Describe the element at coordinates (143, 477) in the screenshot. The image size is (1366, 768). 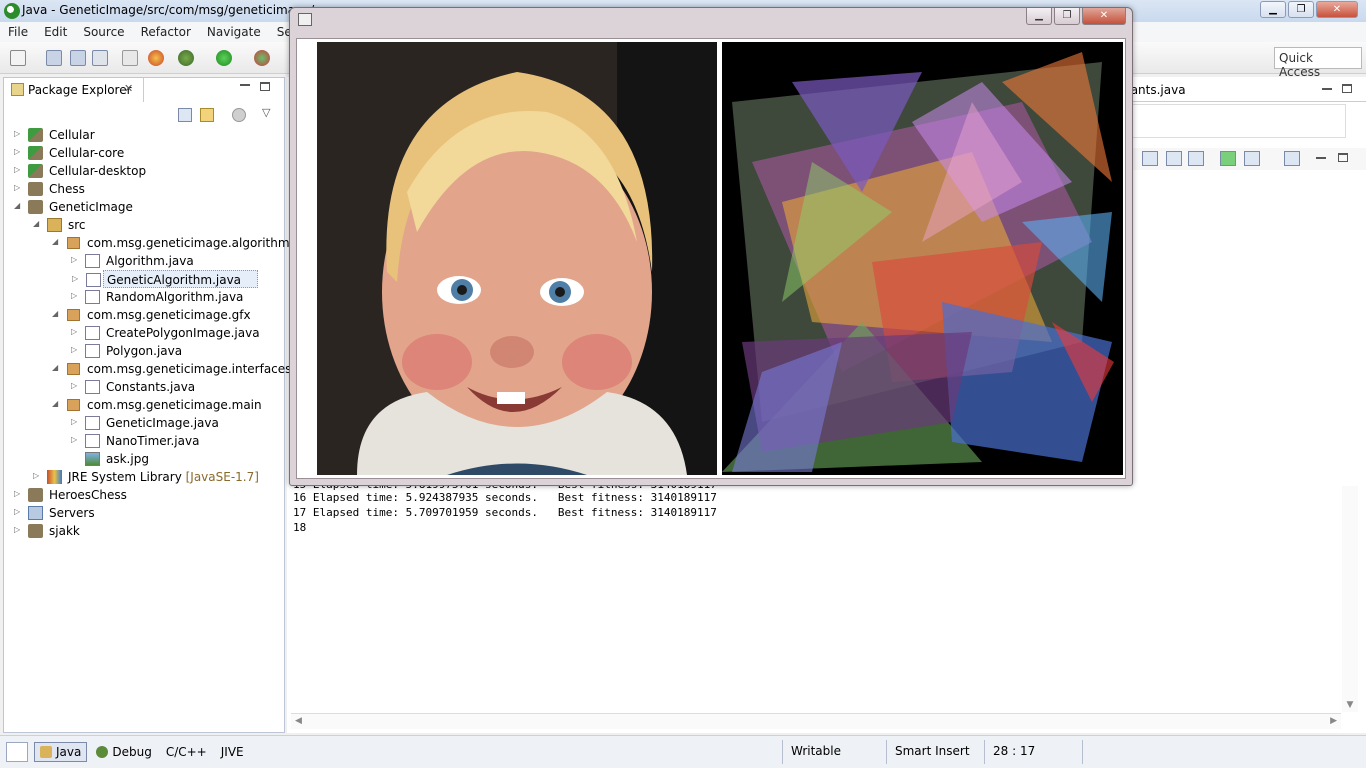
I see `tree-item: ▷ JRE System Library [JavaSE-1.7]` at that location.